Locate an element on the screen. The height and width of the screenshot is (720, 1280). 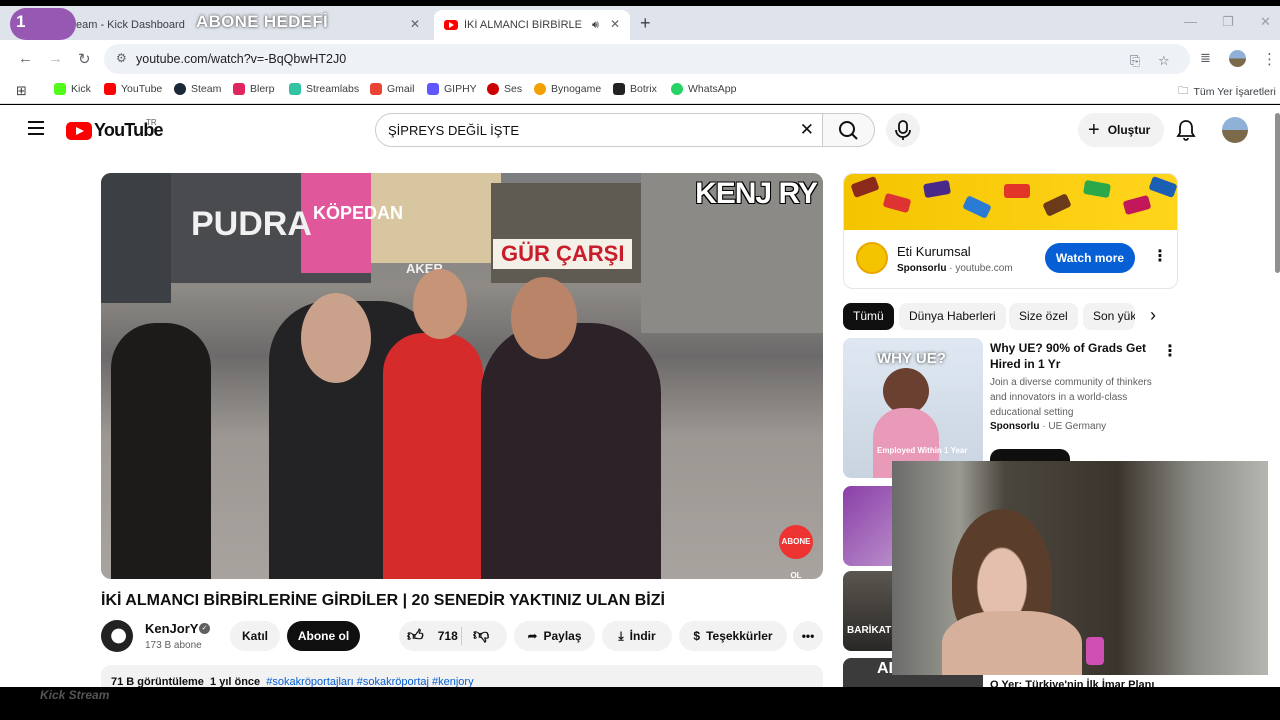
bookmark-youtube: YouTube is located at coordinates (133, 89).